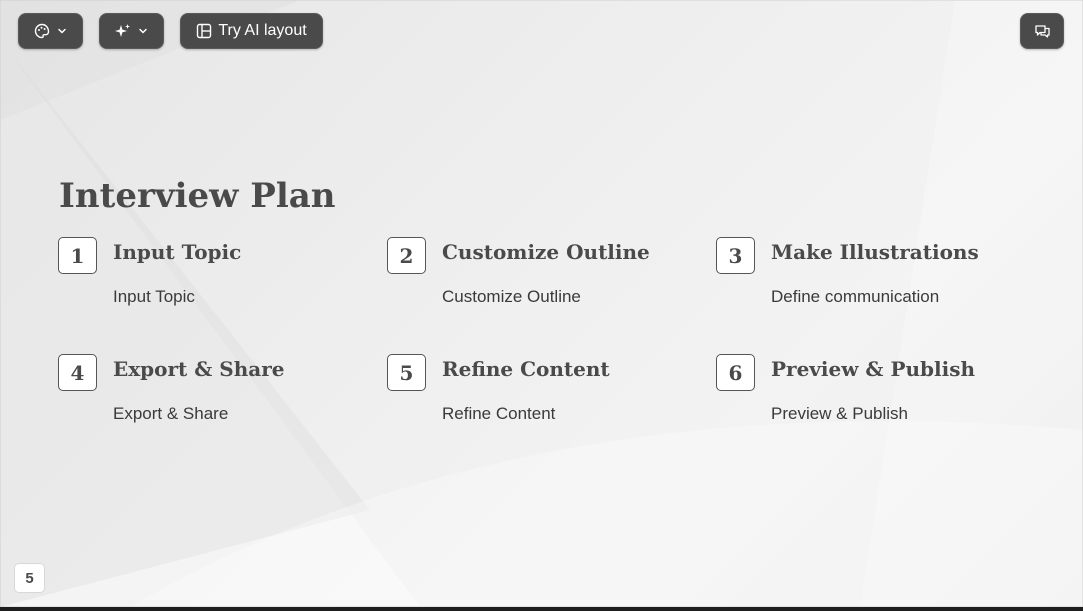 Image resolution: width=1083 pixels, height=611 pixels. Describe the element at coordinates (840, 413) in the screenshot. I see `step-description: Preview & Publish` at that location.